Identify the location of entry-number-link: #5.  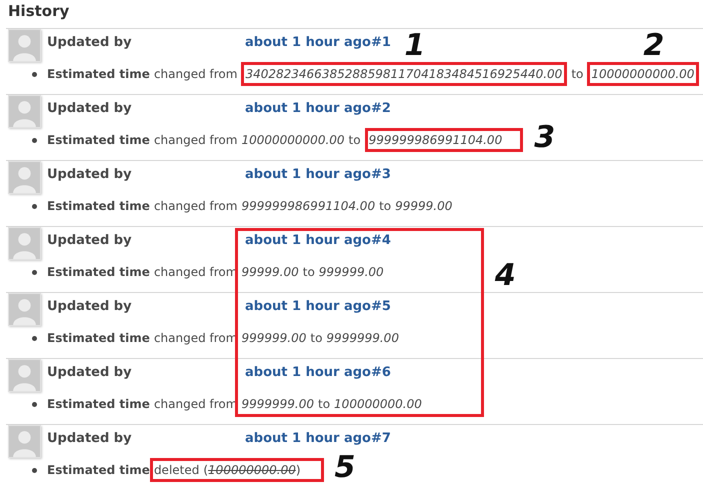
(380, 306).